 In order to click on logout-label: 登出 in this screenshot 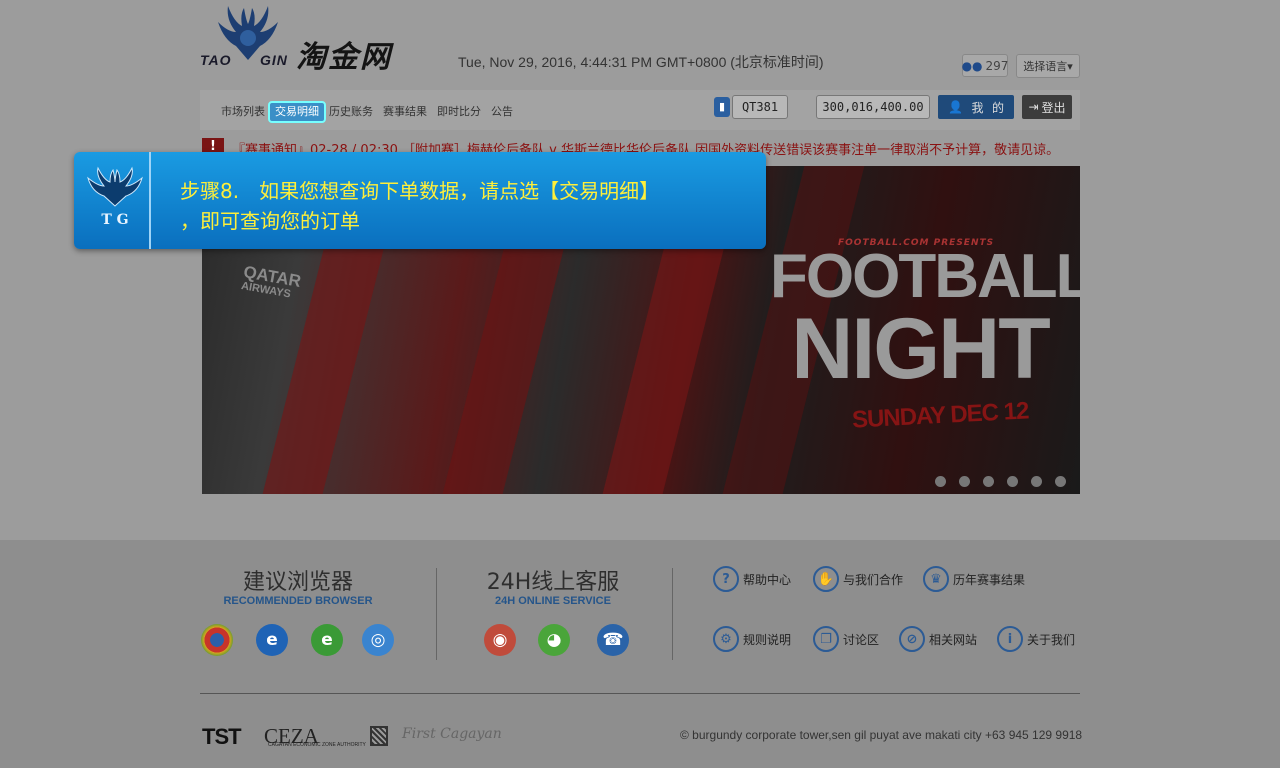, I will do `click(1053, 107)`.